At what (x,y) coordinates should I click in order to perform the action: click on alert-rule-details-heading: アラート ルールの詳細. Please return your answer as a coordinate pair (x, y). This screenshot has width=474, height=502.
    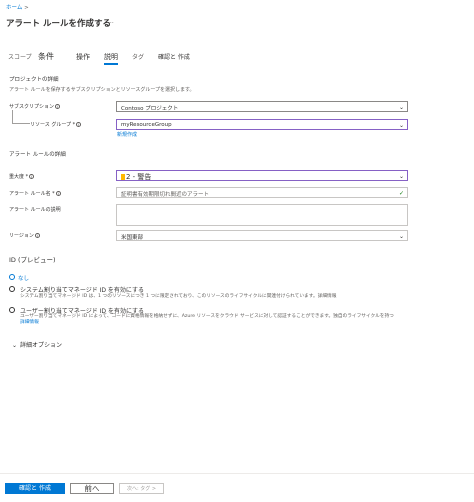
    Looking at the image, I should click on (37, 155).